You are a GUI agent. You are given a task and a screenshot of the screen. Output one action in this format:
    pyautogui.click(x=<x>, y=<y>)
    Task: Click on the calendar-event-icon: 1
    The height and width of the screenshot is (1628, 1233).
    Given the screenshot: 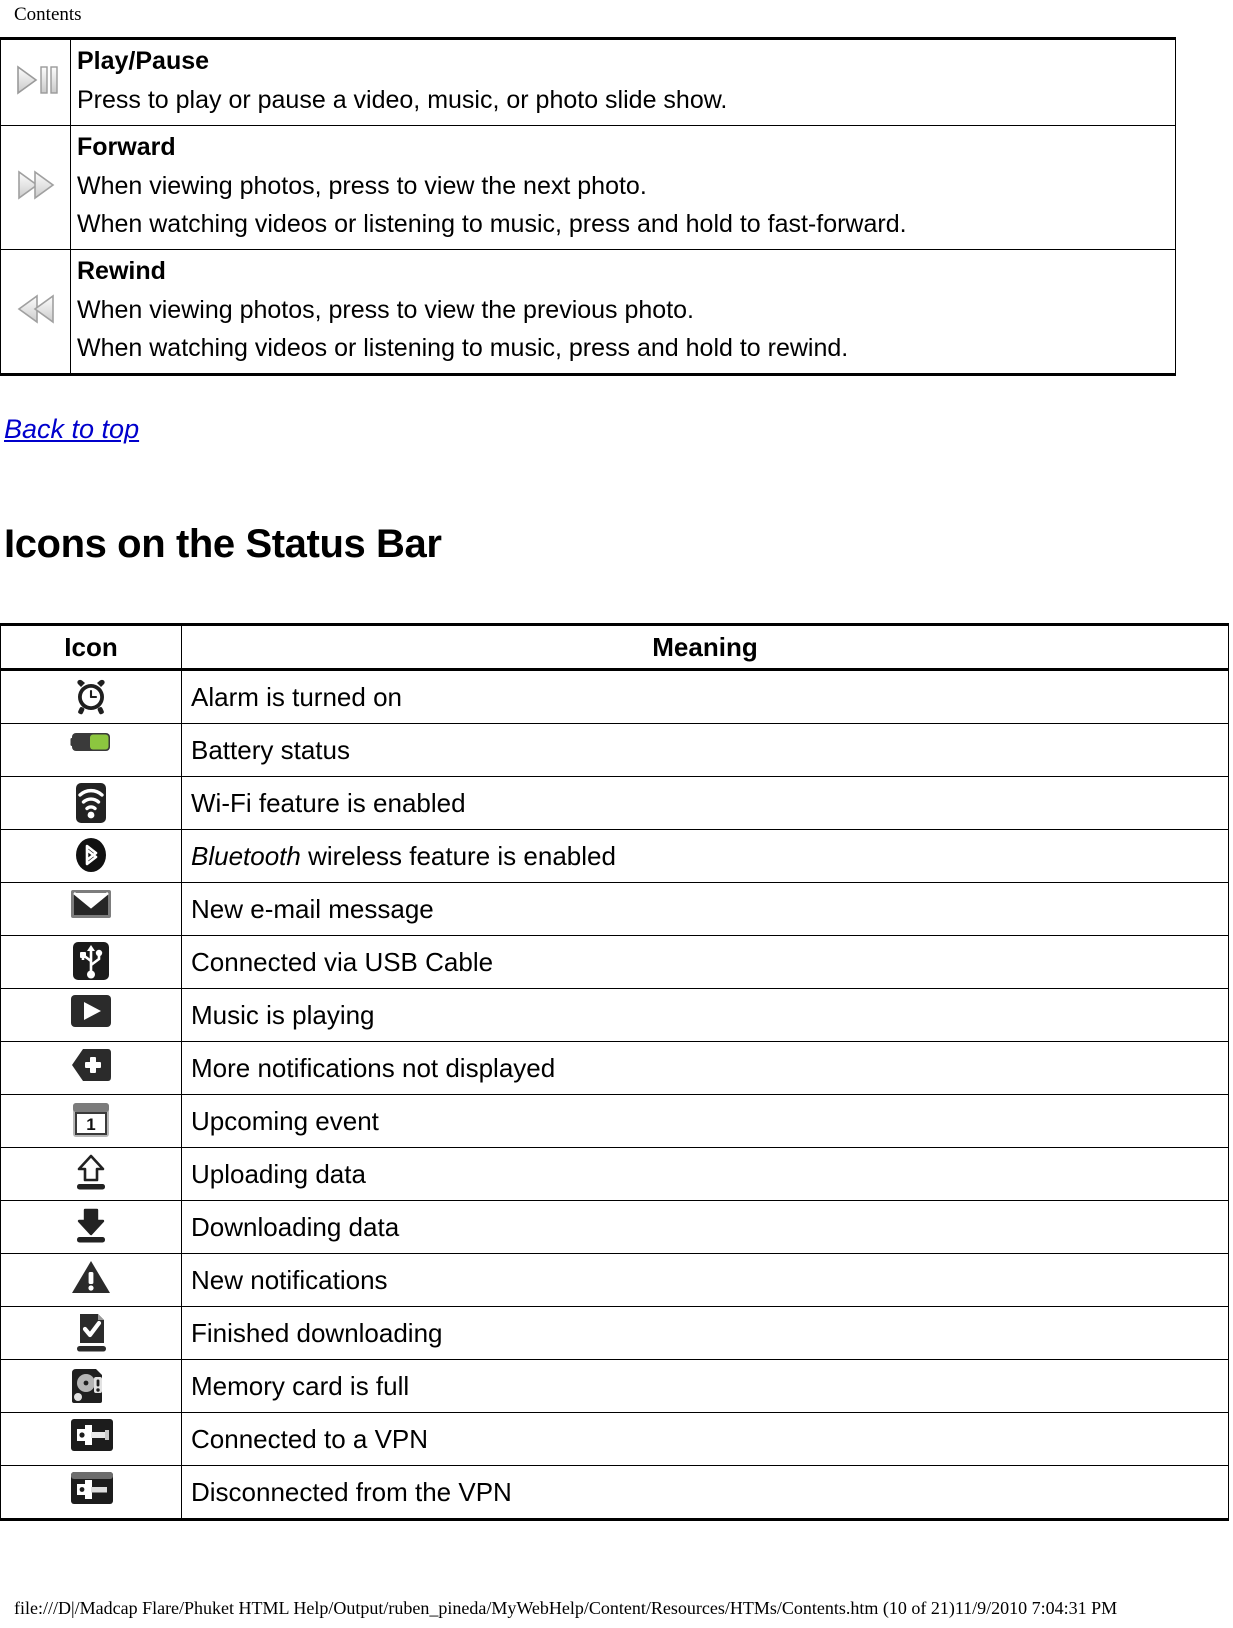 What is the action you would take?
    pyautogui.click(x=91, y=1121)
    